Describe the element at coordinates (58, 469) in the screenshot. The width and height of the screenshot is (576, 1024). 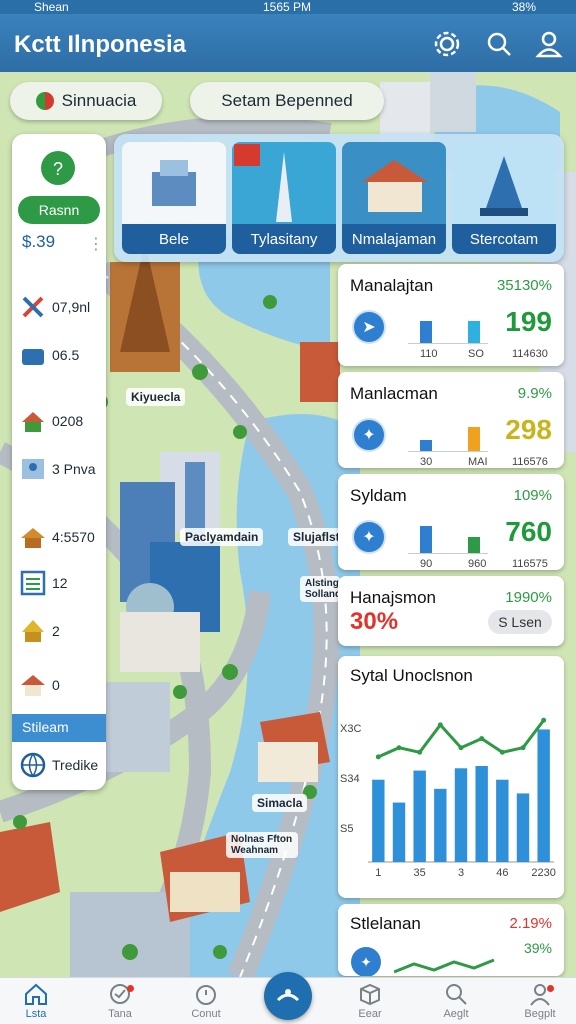
I see `panel-row: 3 Pnva` at that location.